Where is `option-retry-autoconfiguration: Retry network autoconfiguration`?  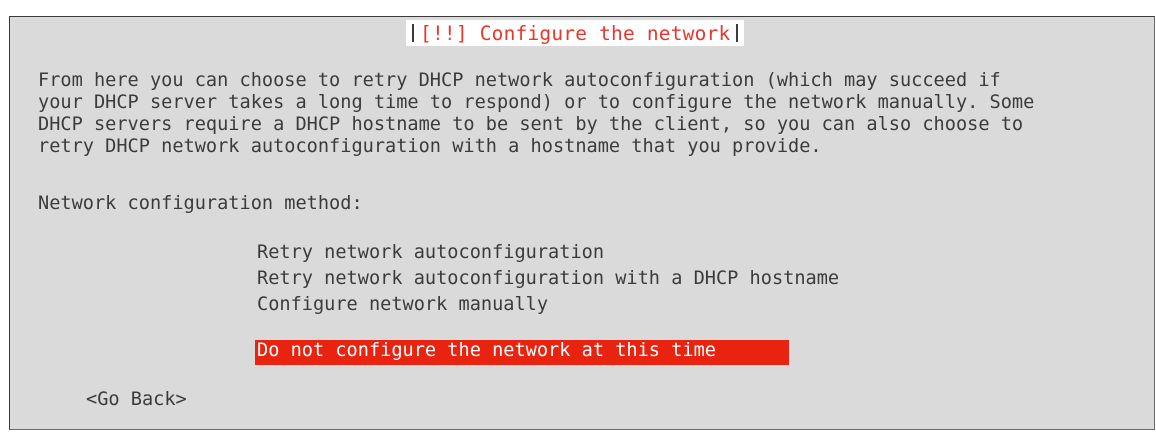
option-retry-autoconfiguration: Retry network autoconfiguration is located at coordinates (430, 253).